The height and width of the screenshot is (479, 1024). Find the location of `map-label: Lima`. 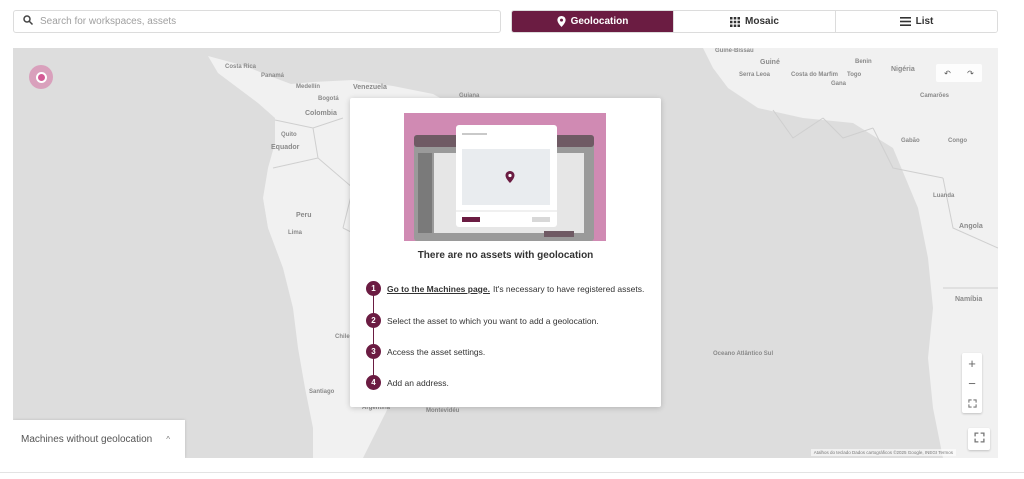

map-label: Lima is located at coordinates (295, 233).